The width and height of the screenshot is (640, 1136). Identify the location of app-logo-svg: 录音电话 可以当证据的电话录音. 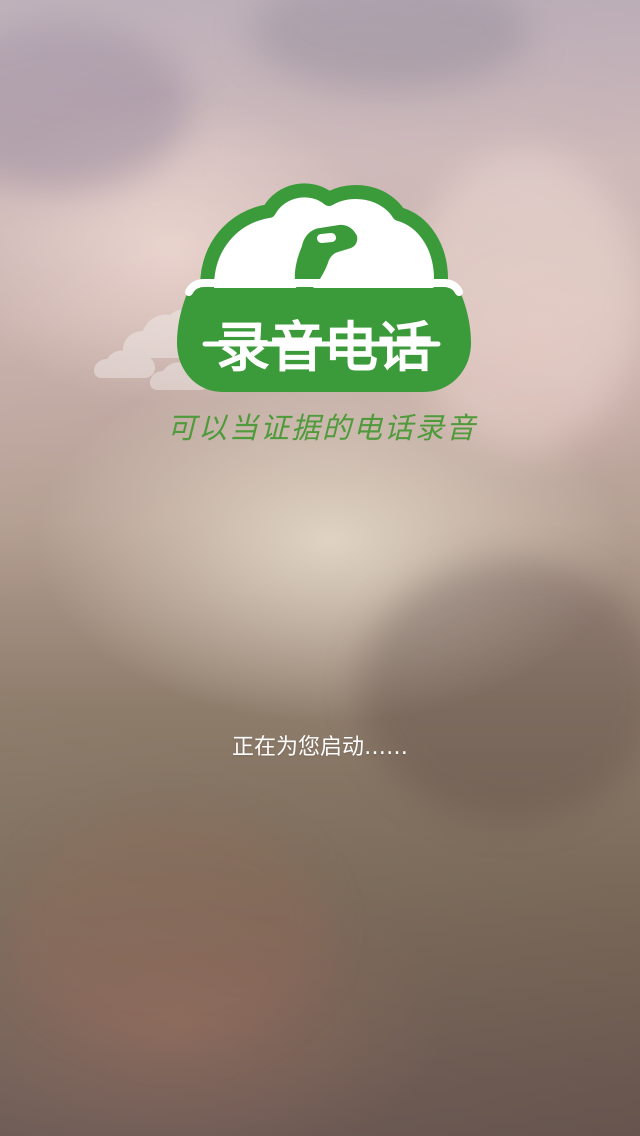
(286, 314).